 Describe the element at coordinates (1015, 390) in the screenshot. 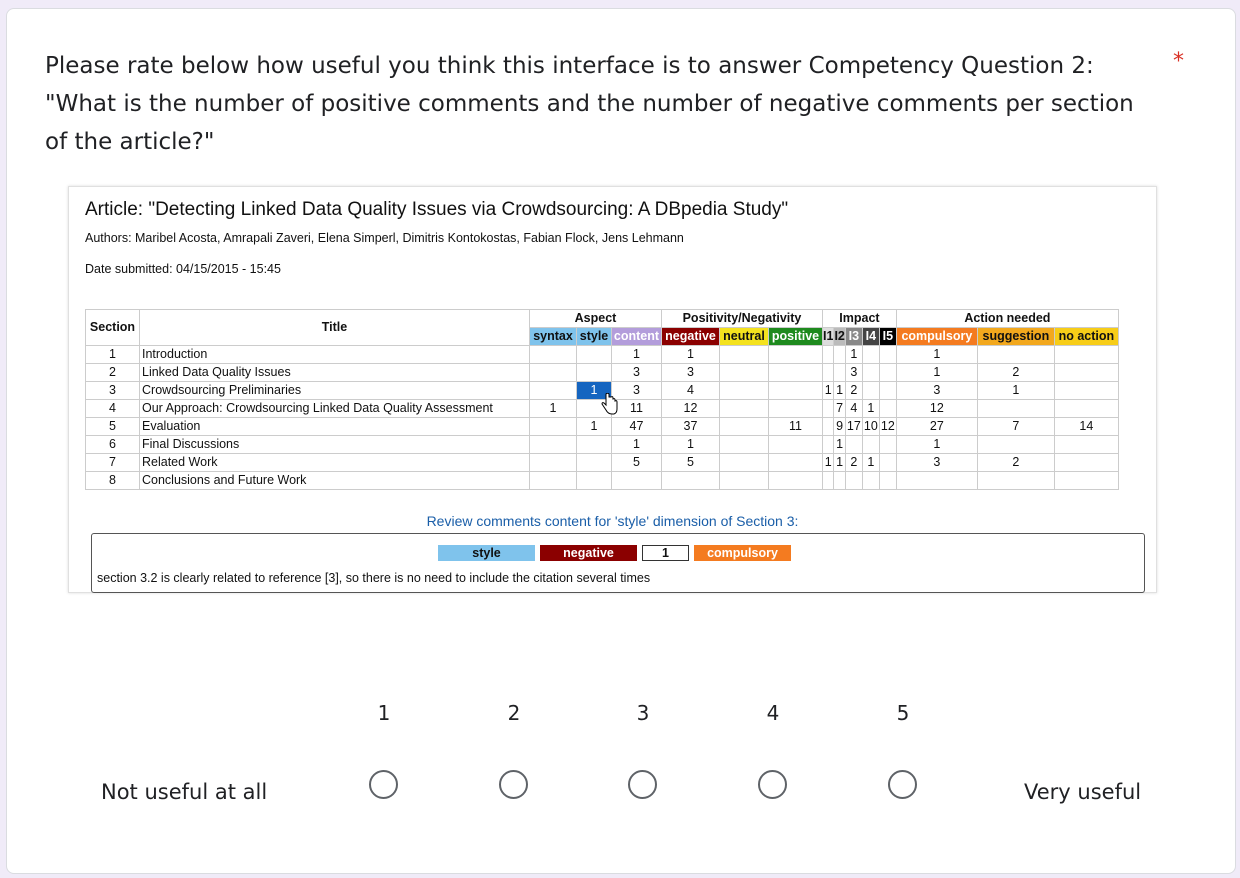

I see `cell-suggestion: 1` at that location.